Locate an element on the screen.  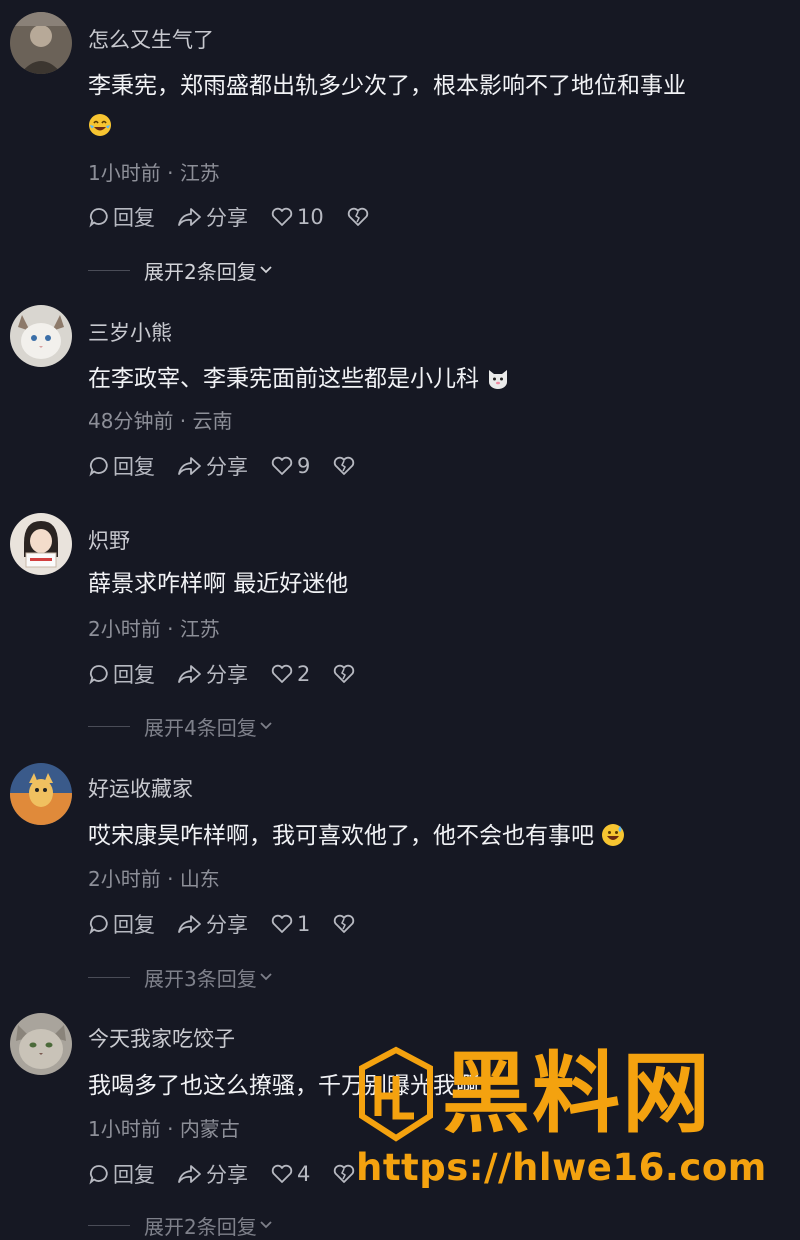
expand-replies-label: 展开4条回复 is located at coordinates (200, 727).